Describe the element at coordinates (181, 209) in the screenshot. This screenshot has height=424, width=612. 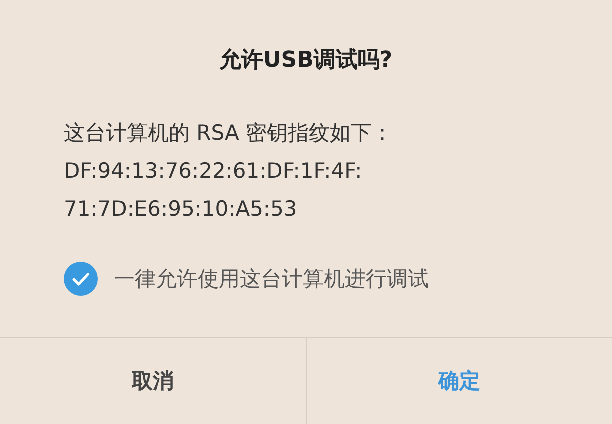
I see `fingerprint-text: 71:7D:E6:95:10:A5:53` at that location.